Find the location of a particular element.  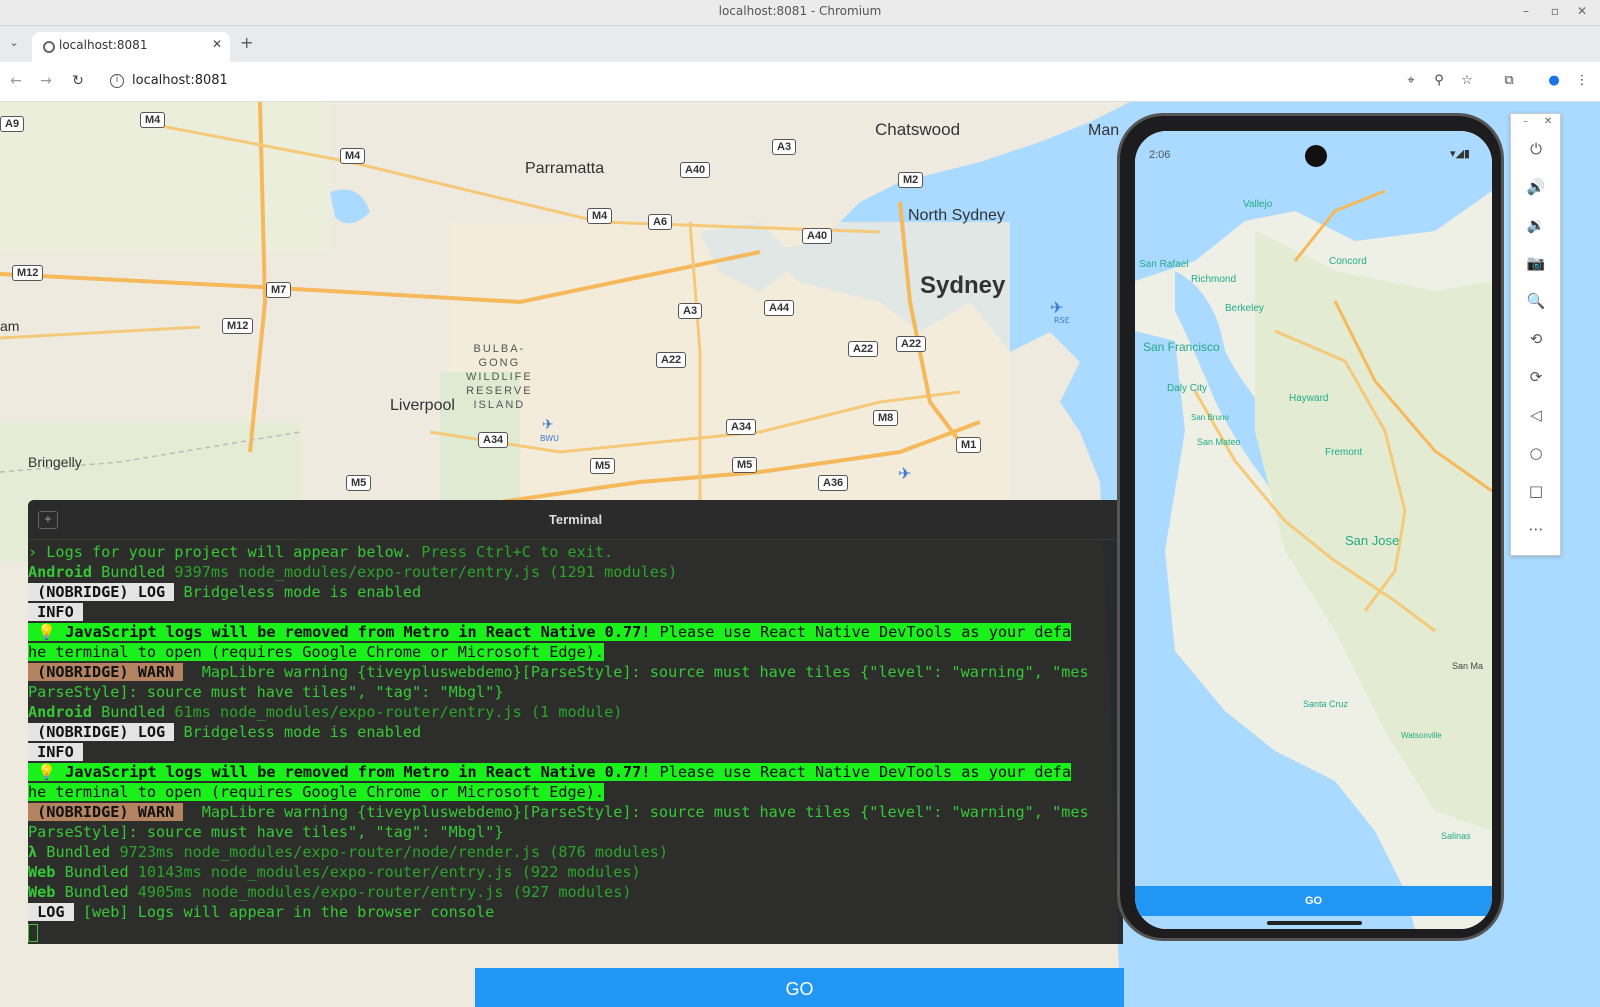

city-label: Man is located at coordinates (1104, 130).